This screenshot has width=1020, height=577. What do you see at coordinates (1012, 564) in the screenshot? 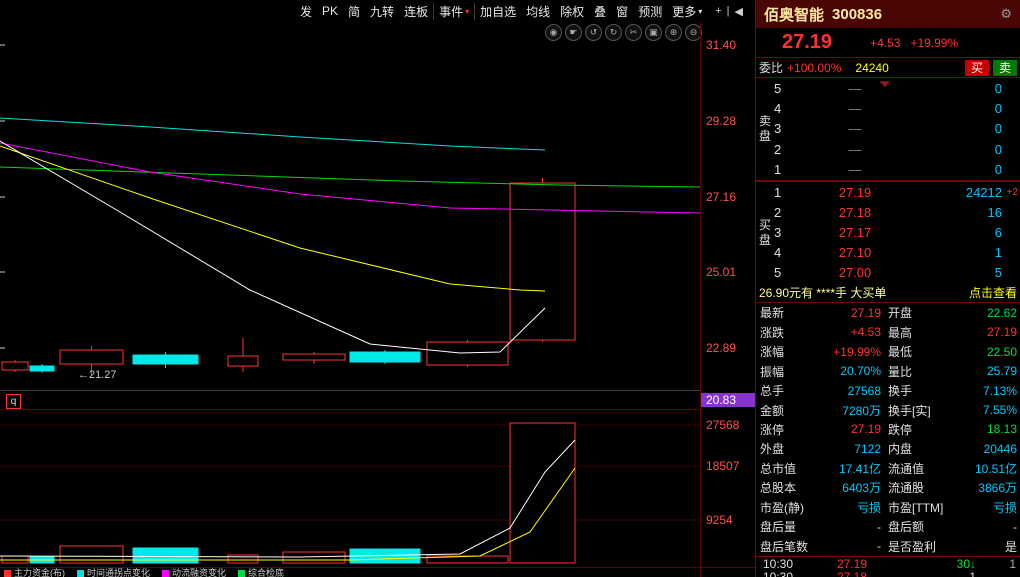
I see `tick-count: 1` at bounding box center [1012, 564].